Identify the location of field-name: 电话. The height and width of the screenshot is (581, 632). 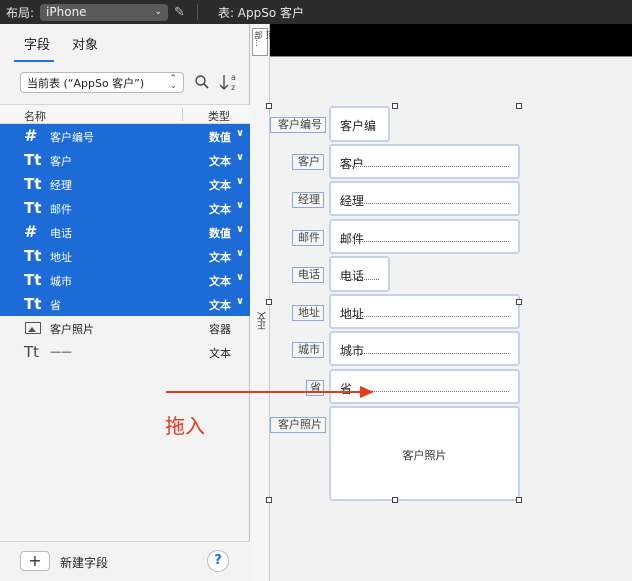
(61, 233).